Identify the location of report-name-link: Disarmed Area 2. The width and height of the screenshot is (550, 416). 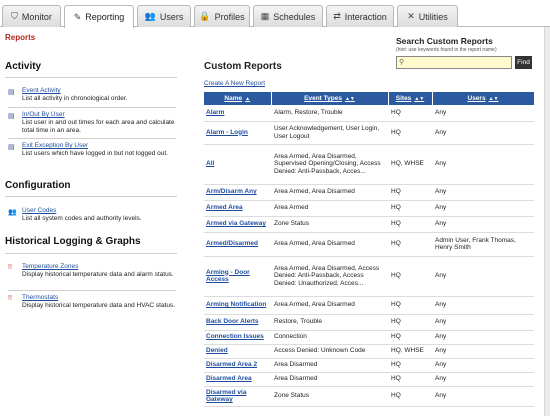
(237, 365).